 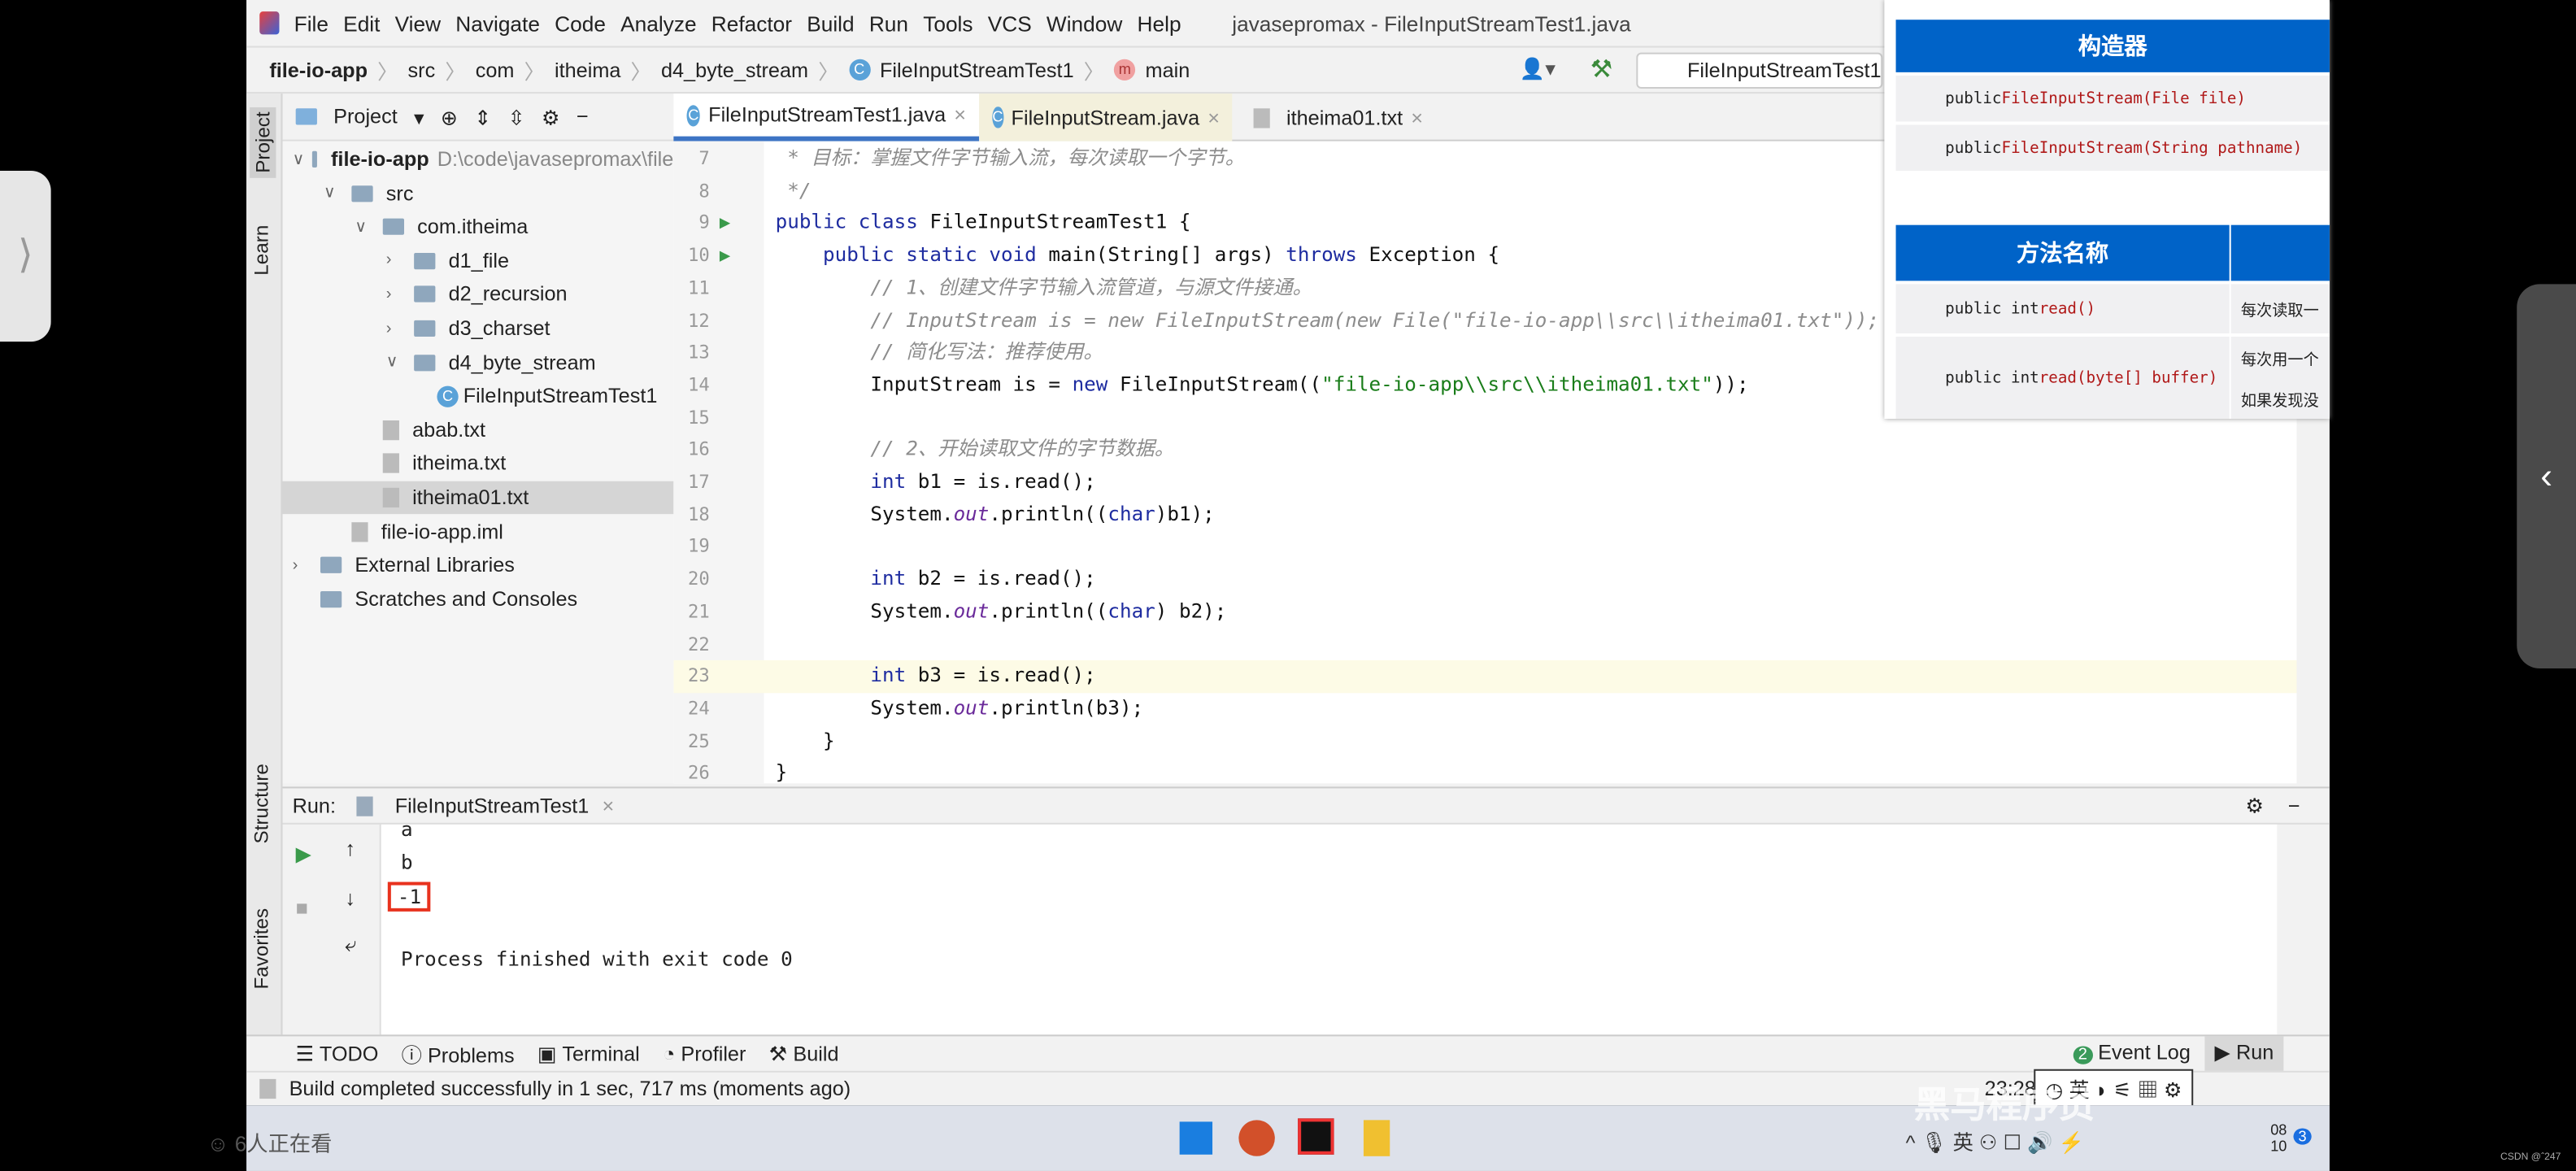 What do you see at coordinates (459, 1053) in the screenshot?
I see `tool-problems: ⓘ Problems` at bounding box center [459, 1053].